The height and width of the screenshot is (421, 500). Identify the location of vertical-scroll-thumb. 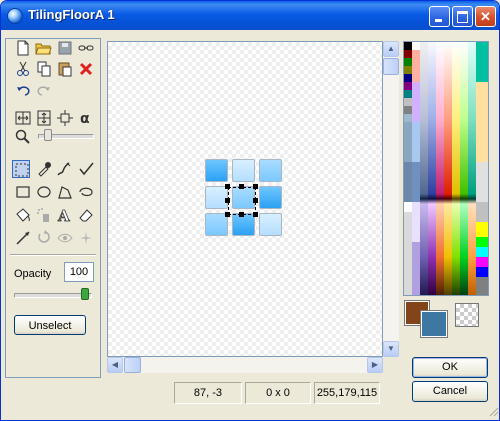
(391, 66).